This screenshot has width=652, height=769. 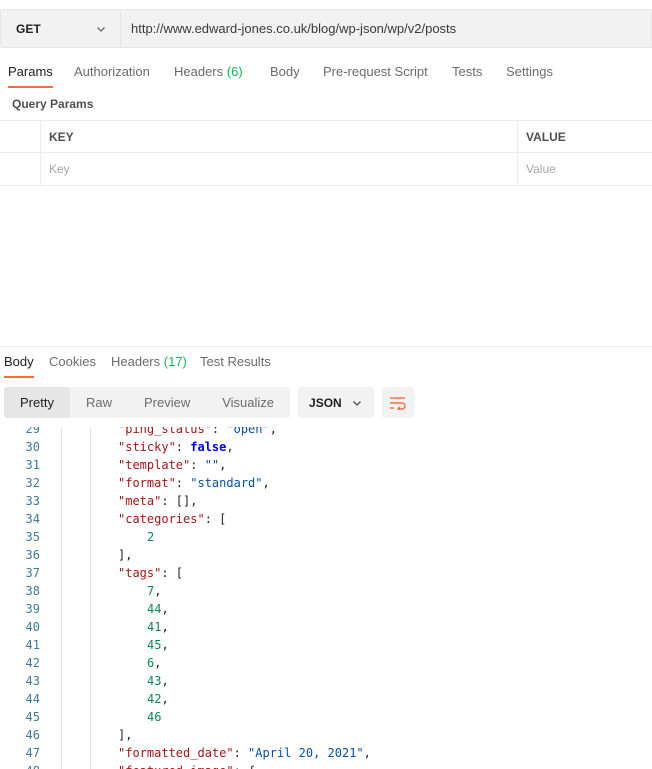 What do you see at coordinates (172, 519) in the screenshot?
I see `code-text: "categories": [` at bounding box center [172, 519].